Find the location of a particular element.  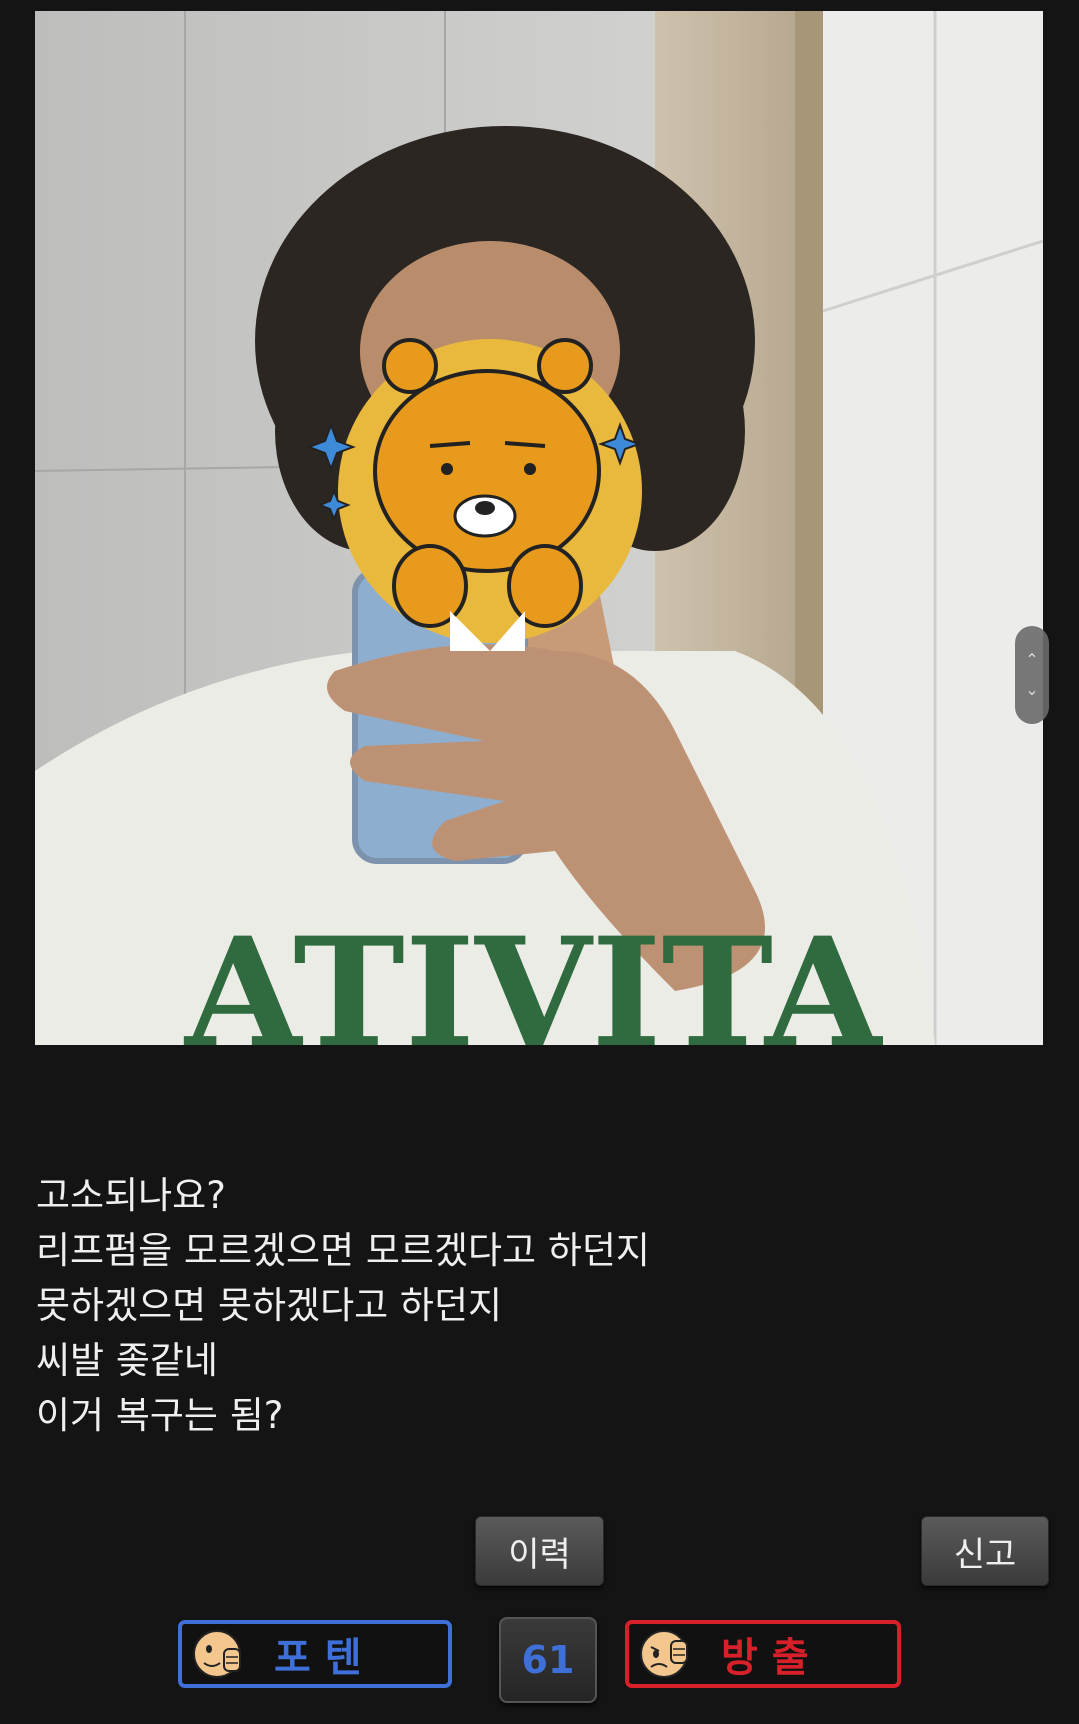

post-body-line: 씨발 좆같네 is located at coordinates (127, 1360).